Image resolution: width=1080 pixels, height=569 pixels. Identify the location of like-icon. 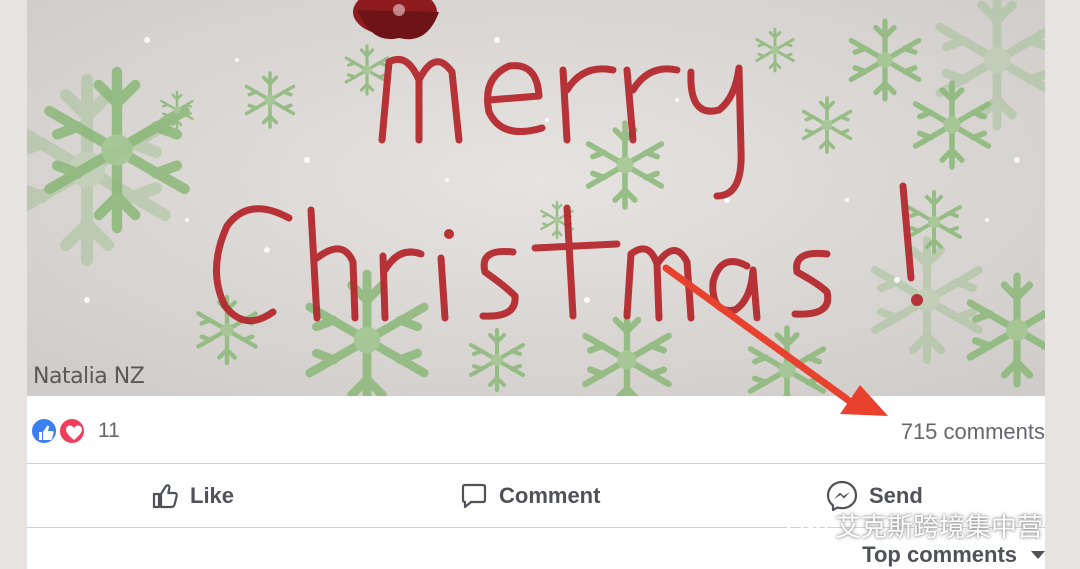
(44, 431).